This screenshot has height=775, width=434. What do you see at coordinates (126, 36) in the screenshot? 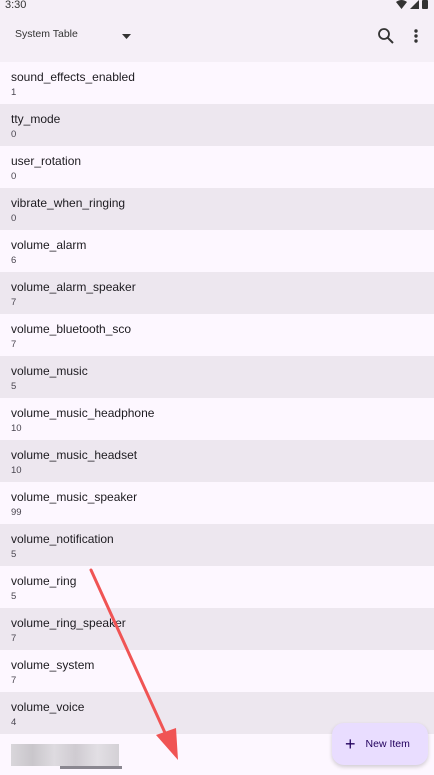
I see `dropdown-arrow-icon` at bounding box center [126, 36].